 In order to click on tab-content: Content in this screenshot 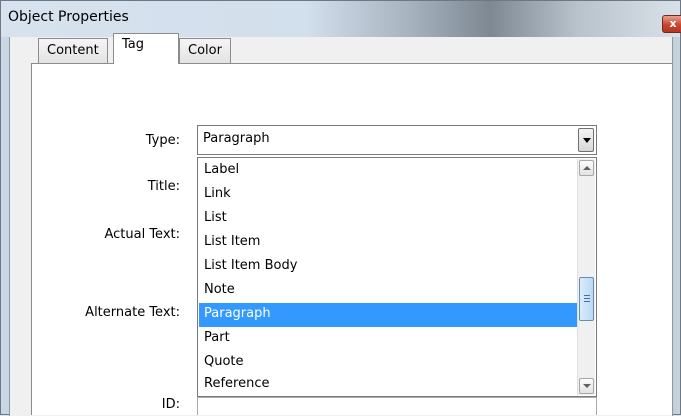, I will do `click(73, 50)`.